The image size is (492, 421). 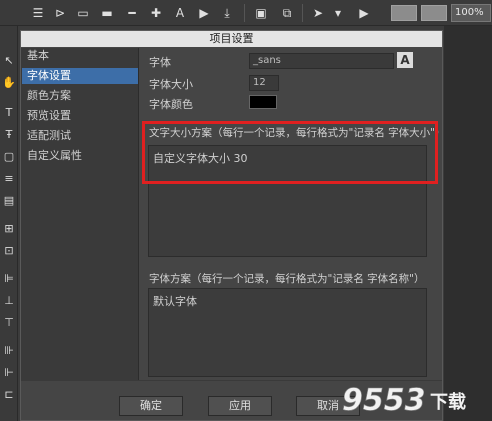 I want to click on font-picker-button: A, so click(x=405, y=60).